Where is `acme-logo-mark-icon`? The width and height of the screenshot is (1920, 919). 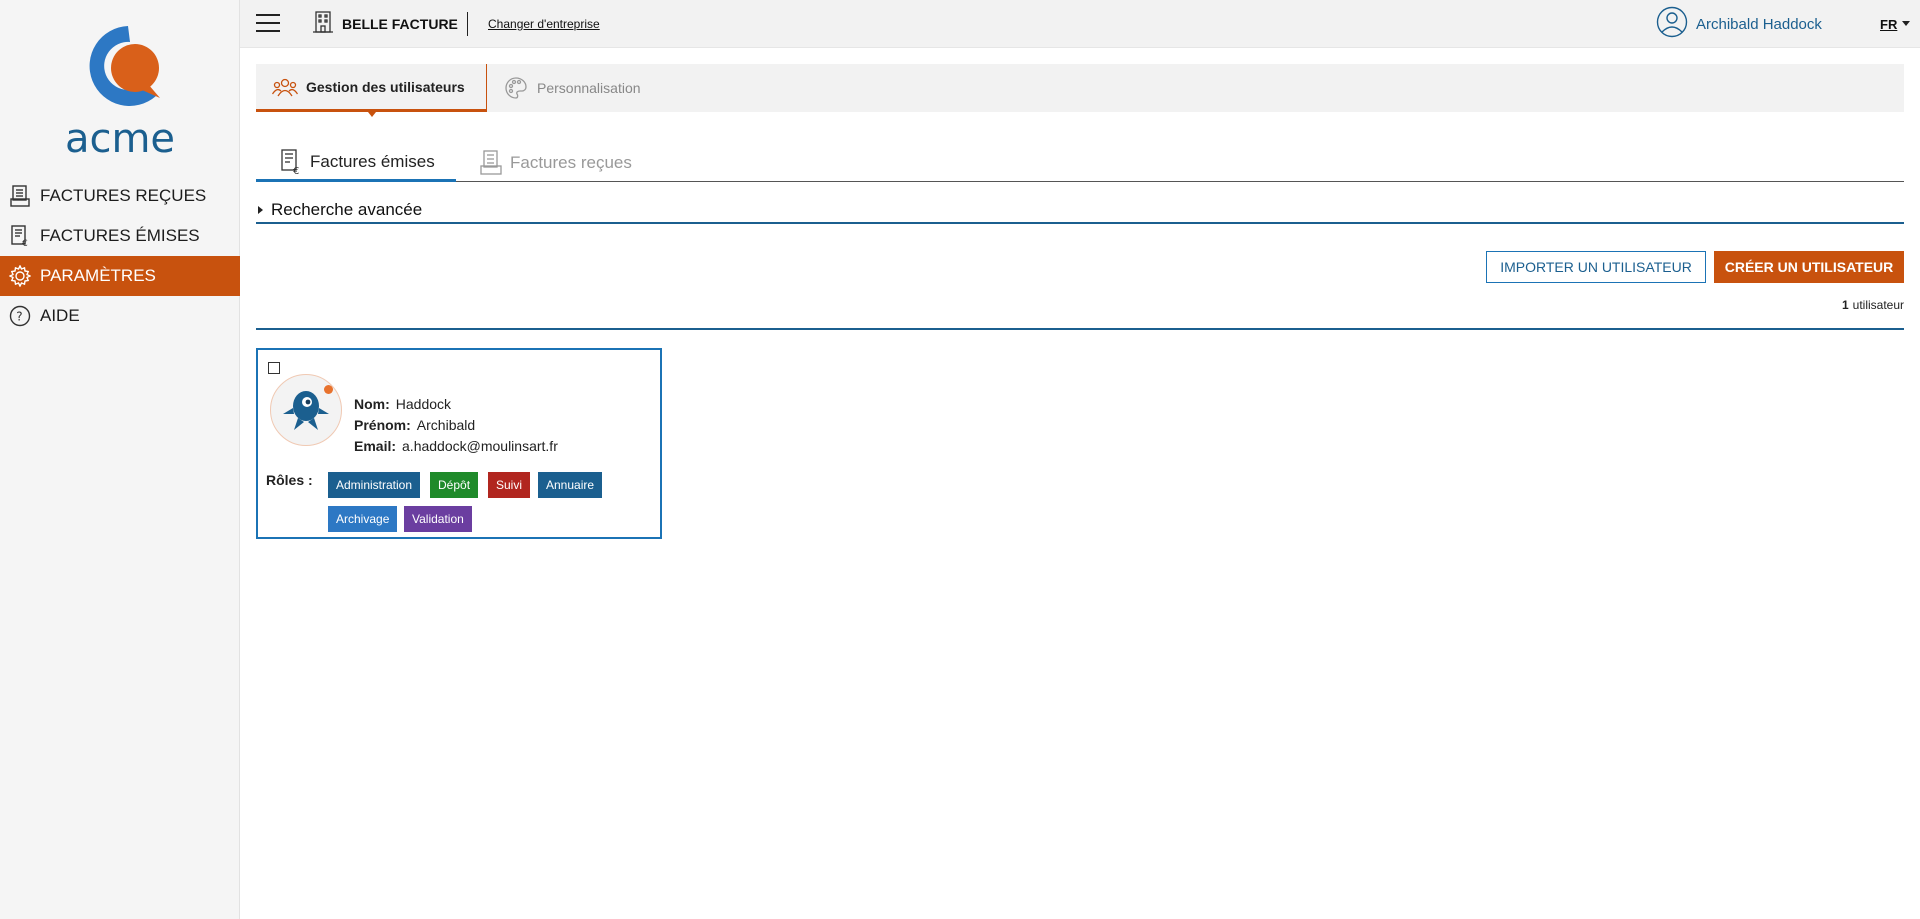
acme-logo-mark-icon is located at coordinates (124, 66).